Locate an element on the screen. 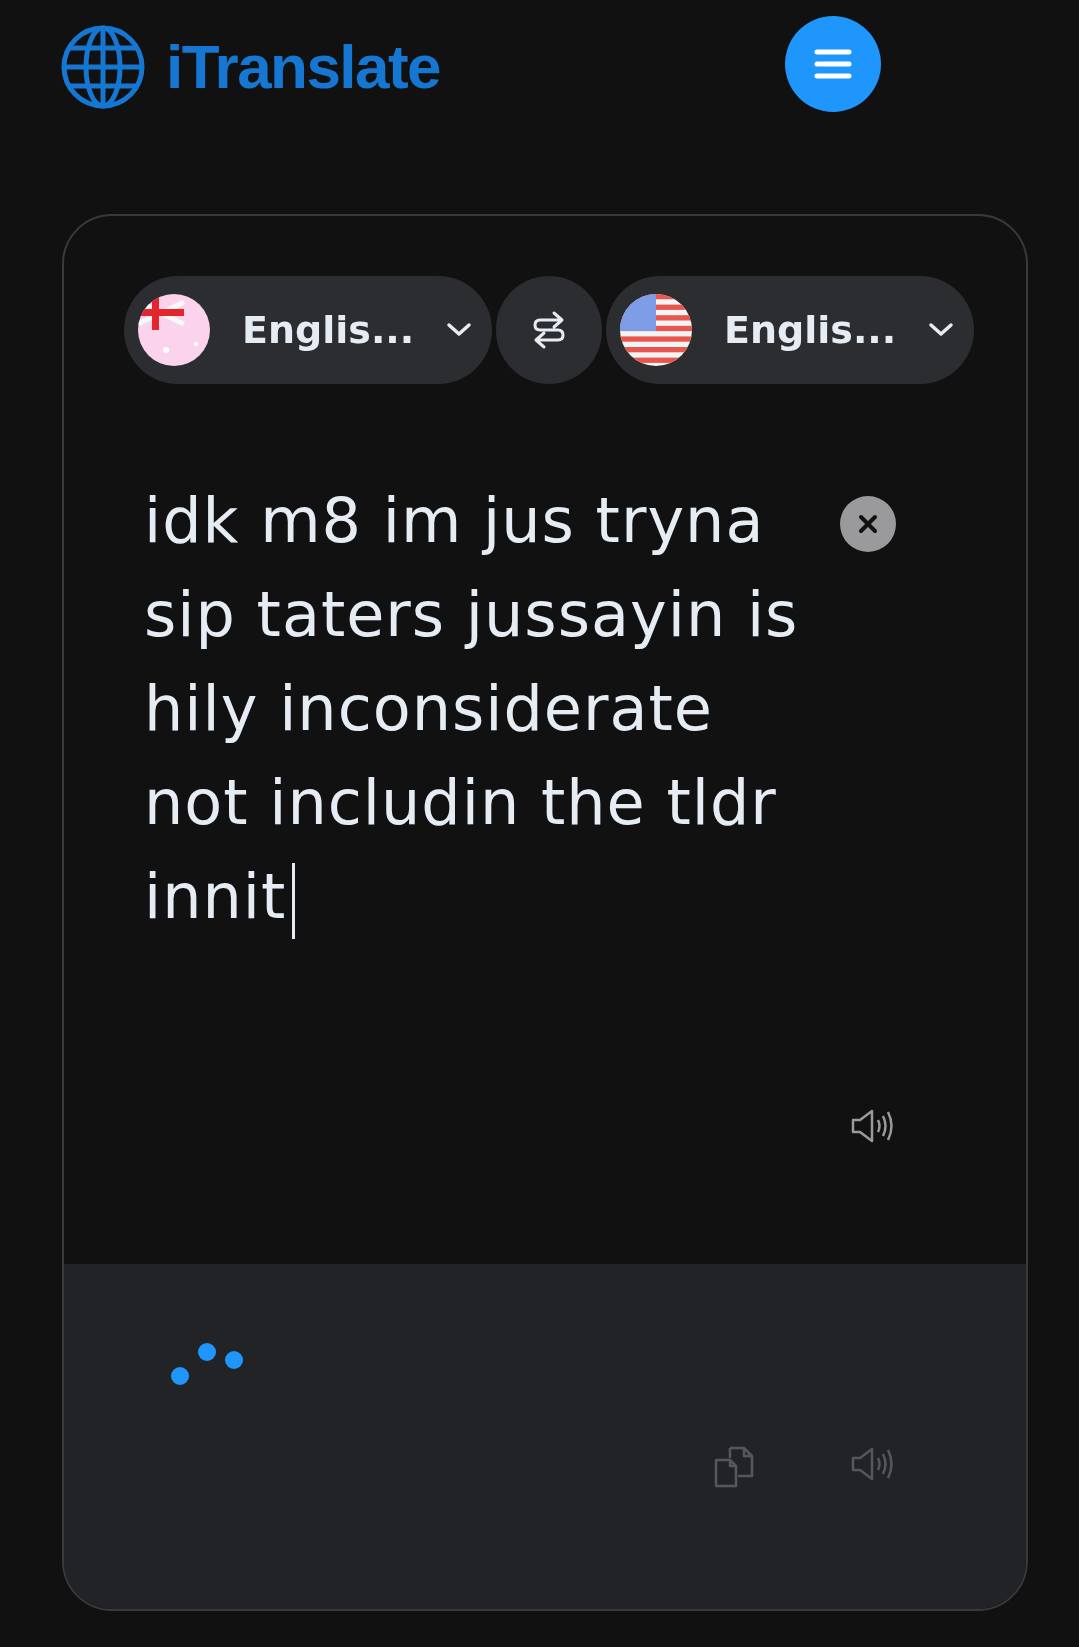 Image resolution: width=1079 pixels, height=1647 pixels. logo-text: iTranslate is located at coordinates (303, 67).